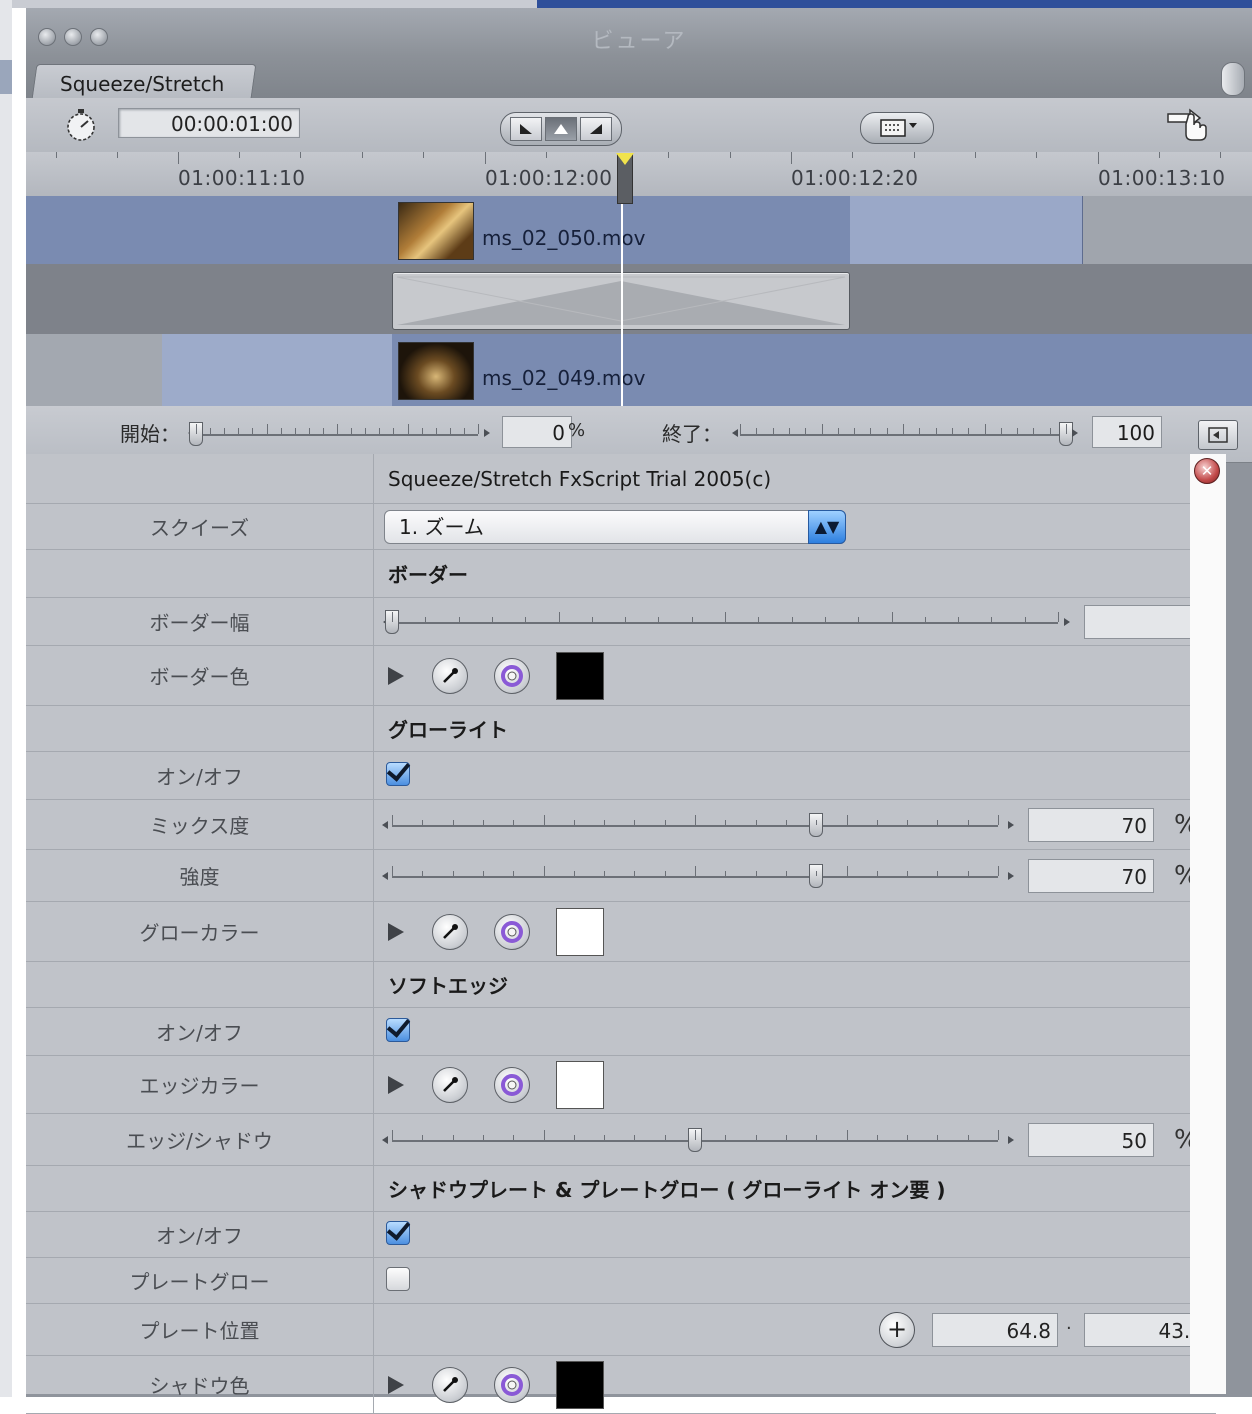 Image resolution: width=1252 pixels, height=1414 pixels. I want to click on mix-decrease-arrow, so click(385, 824).